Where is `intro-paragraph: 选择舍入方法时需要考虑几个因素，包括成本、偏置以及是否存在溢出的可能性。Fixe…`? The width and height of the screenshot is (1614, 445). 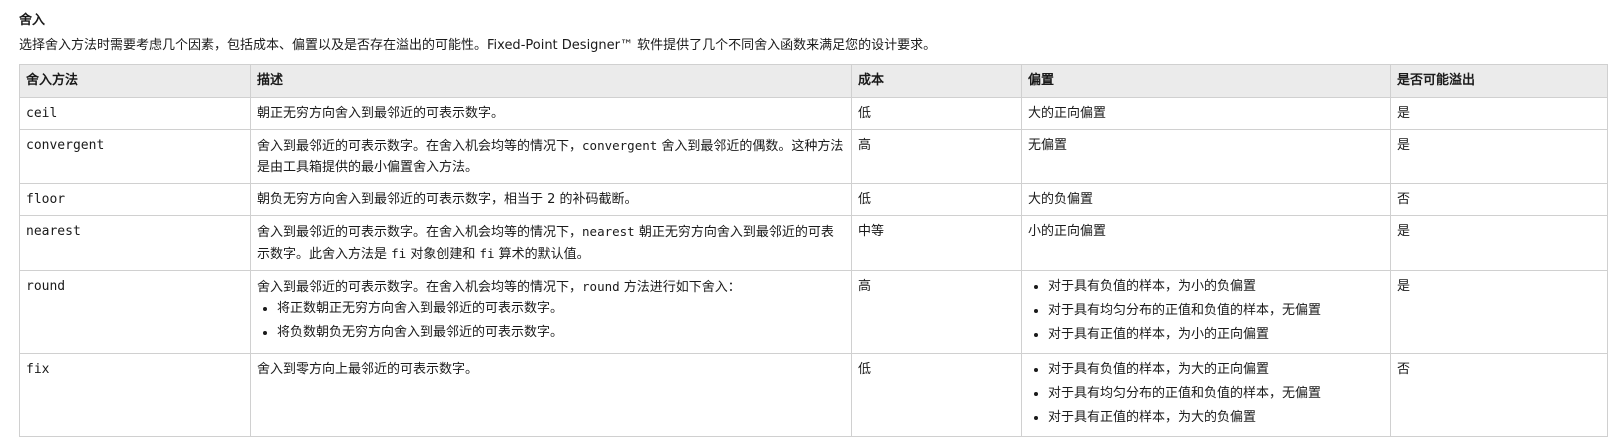
intro-paragraph: 选择舍入方法时需要考虑几个因素，包括成本、偏置以及是否存在溢出的可能性。Fixe… is located at coordinates (478, 45).